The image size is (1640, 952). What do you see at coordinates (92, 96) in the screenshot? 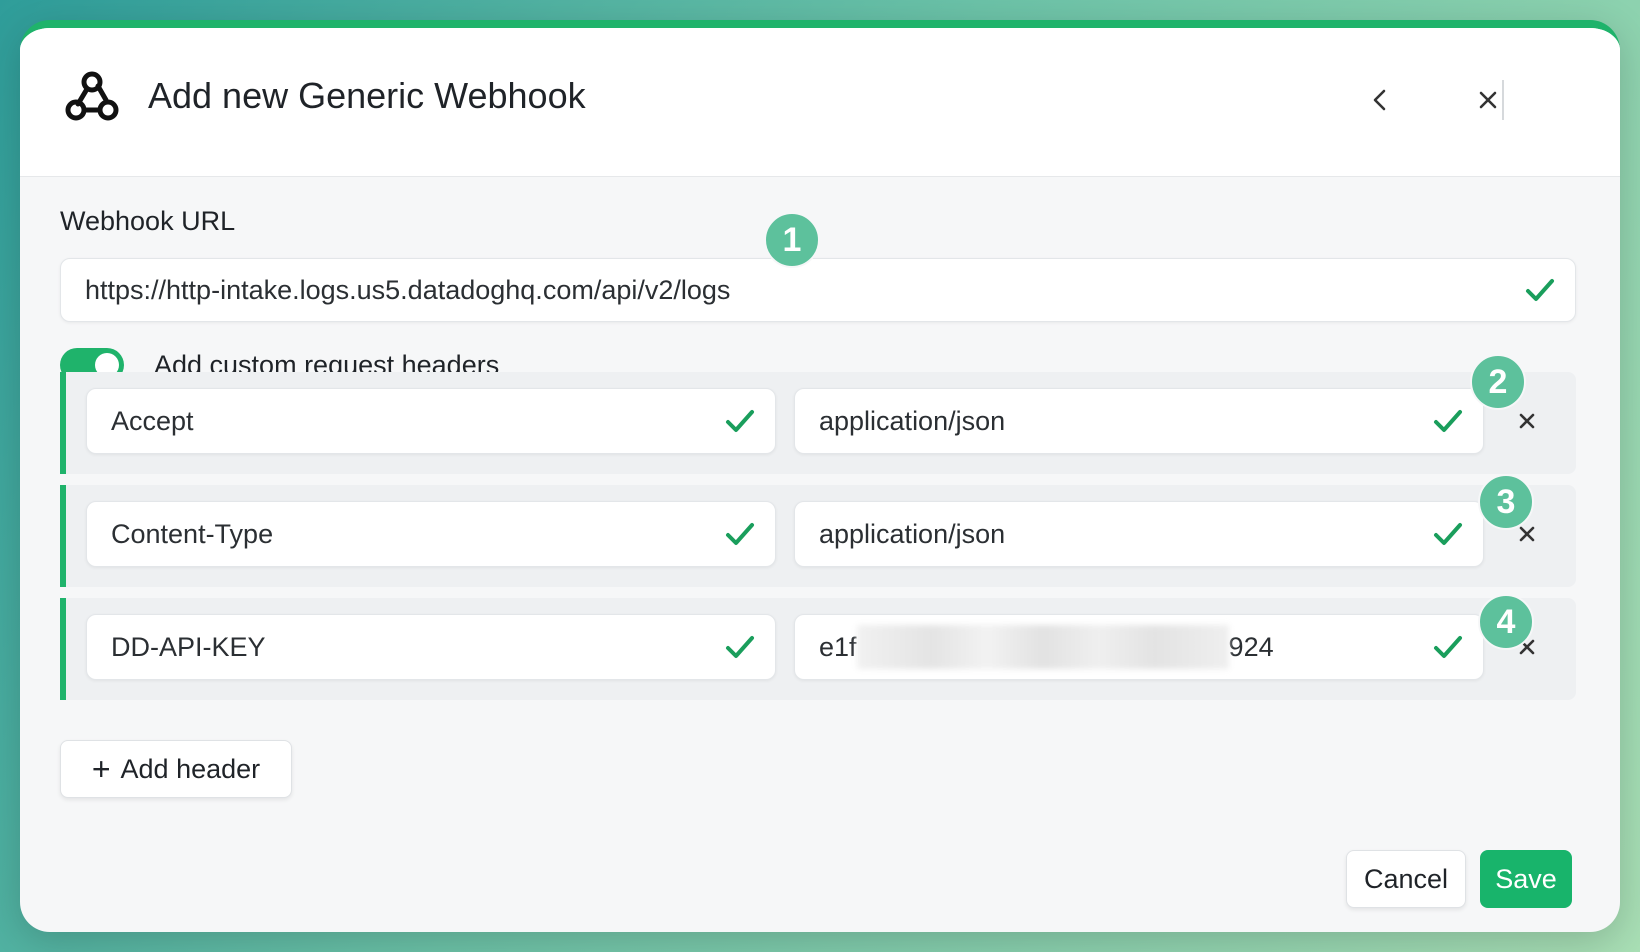
I see `webhook-icon` at bounding box center [92, 96].